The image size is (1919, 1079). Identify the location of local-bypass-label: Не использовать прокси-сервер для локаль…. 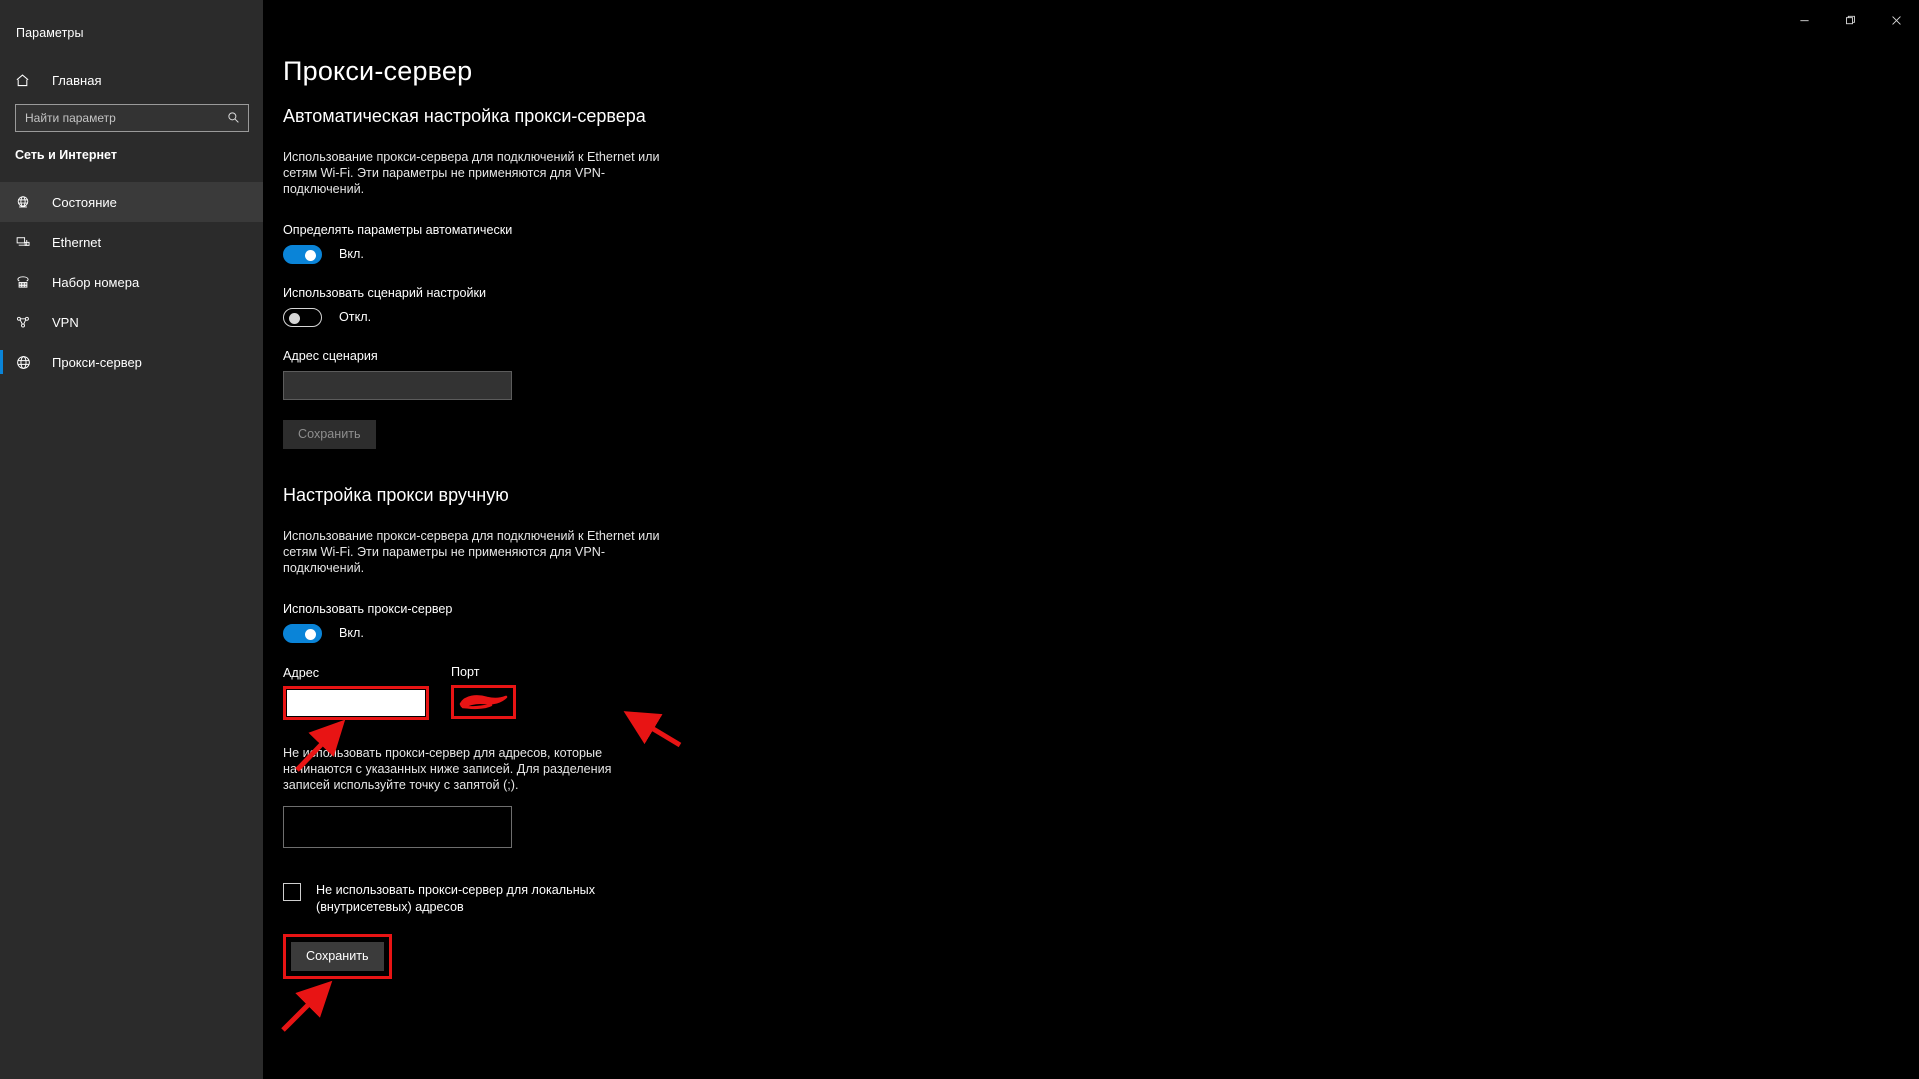
(456, 898).